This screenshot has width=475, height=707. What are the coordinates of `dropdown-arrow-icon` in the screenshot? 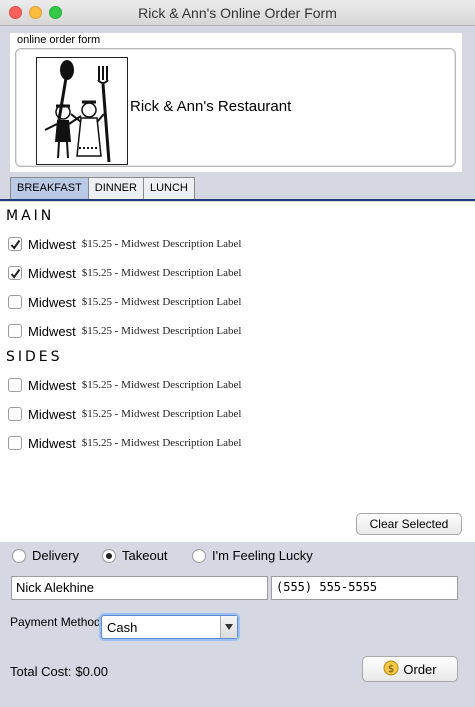 It's located at (228, 627).